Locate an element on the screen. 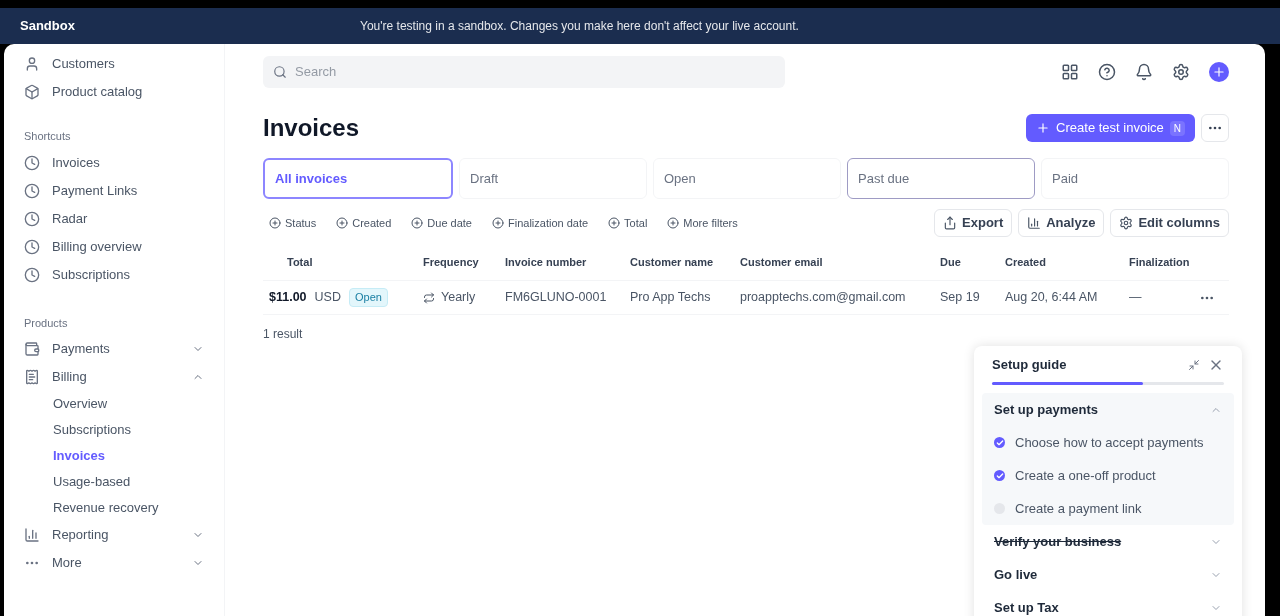  section-title: Go live is located at coordinates (1102, 574).